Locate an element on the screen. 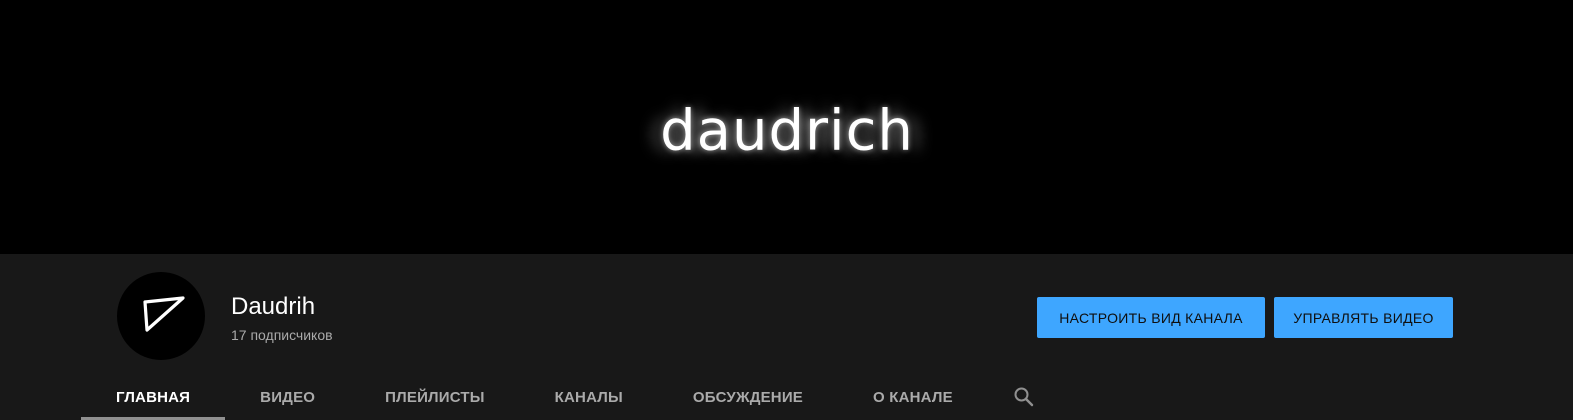 The width and height of the screenshot is (1573, 420). manage-videos-button: УПРАВЛЯТЬ ВИДЕО is located at coordinates (1363, 317).